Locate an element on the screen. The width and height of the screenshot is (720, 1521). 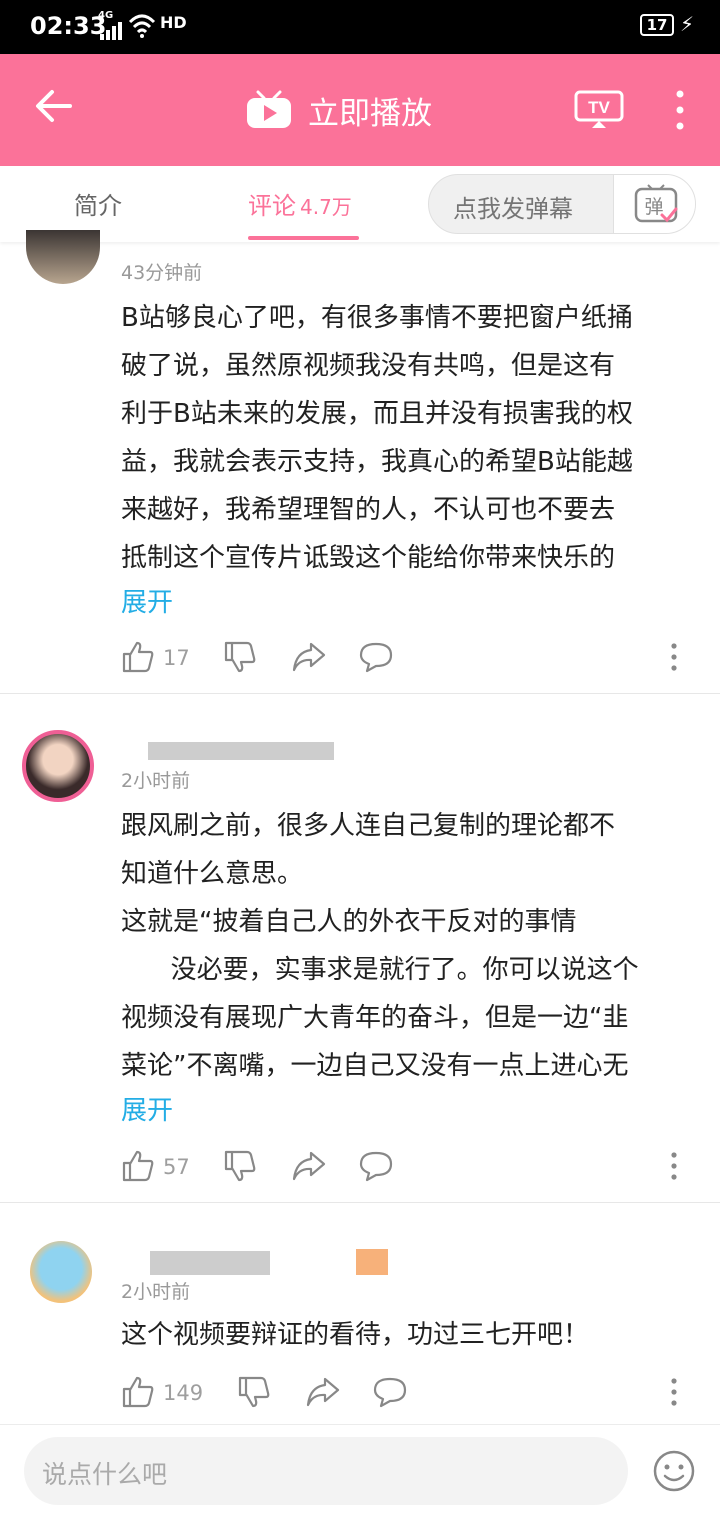
danmaku-input: 点我发弹幕 弹 is located at coordinates (562, 204).